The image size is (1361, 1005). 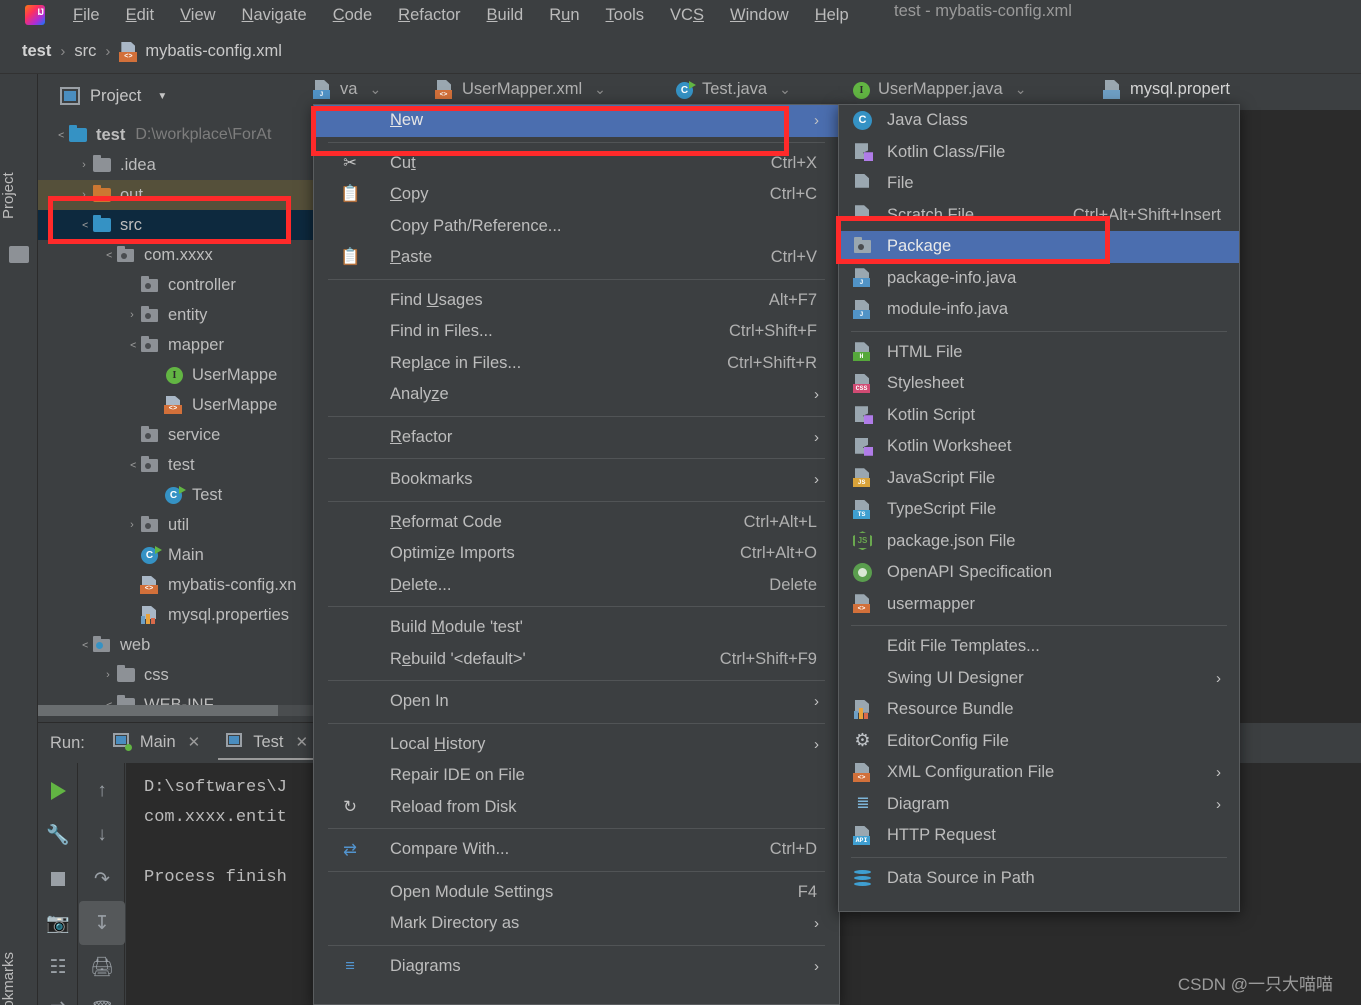 I want to click on run-tab-main: Main ✕, so click(x=155, y=743).